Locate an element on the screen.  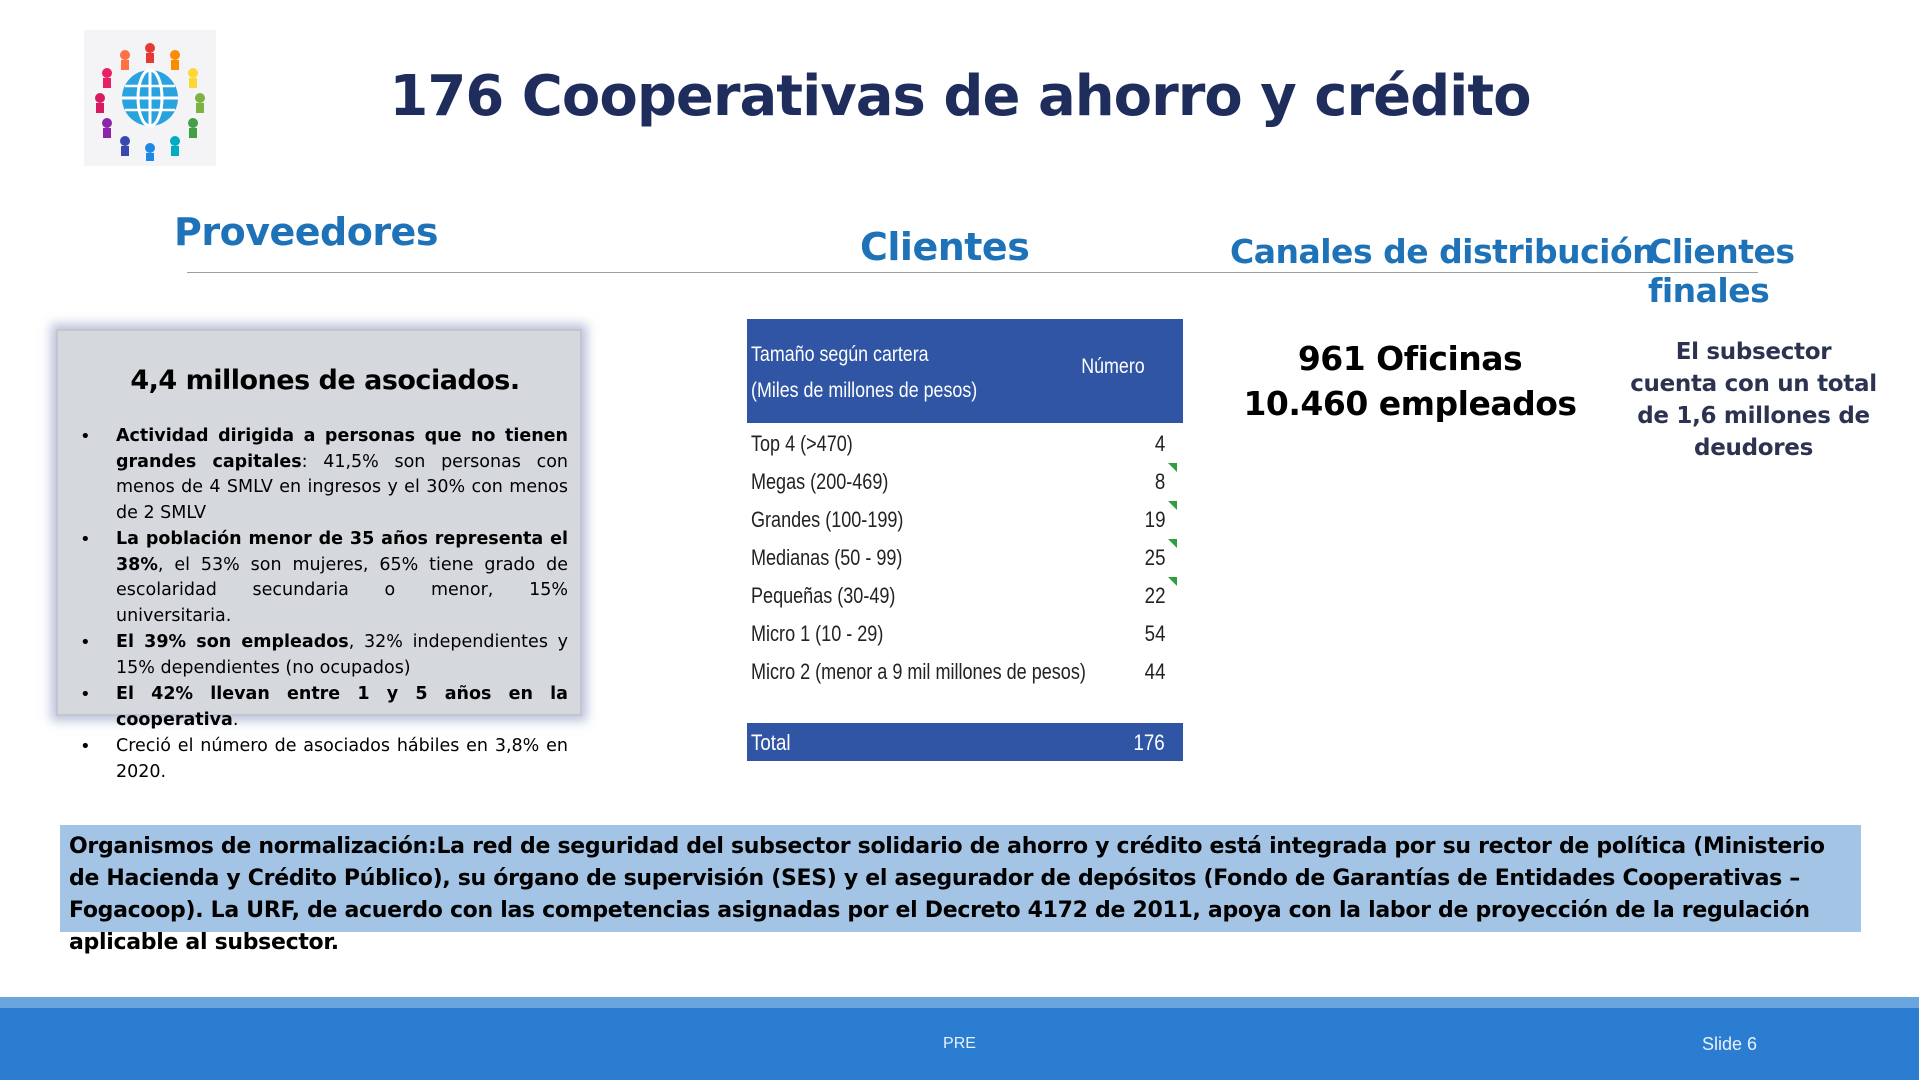
item-bold-text: El 39% son empleados is located at coordinates (232, 642).